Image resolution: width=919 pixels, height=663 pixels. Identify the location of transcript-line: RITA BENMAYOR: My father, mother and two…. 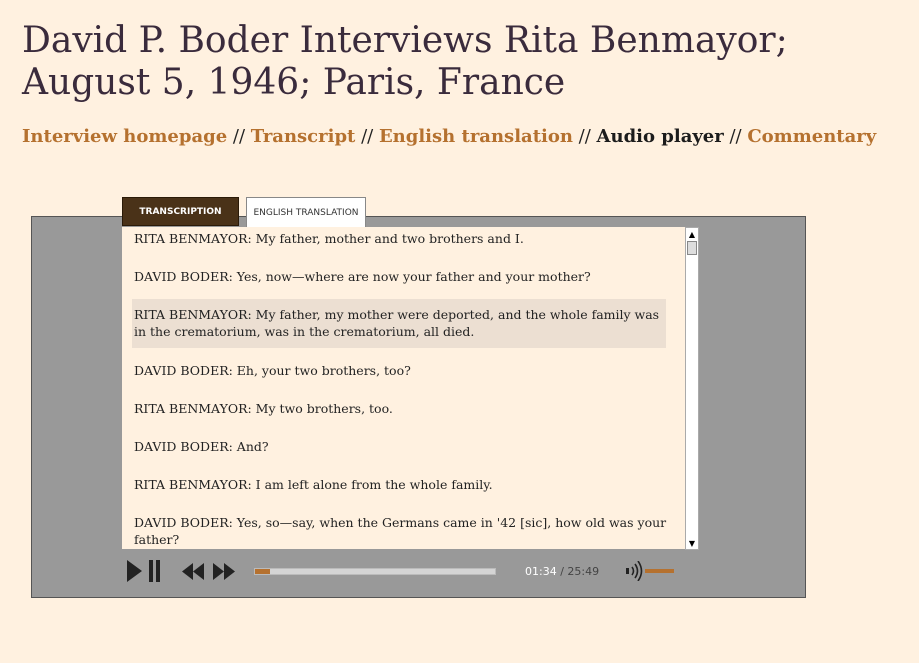
(404, 238).